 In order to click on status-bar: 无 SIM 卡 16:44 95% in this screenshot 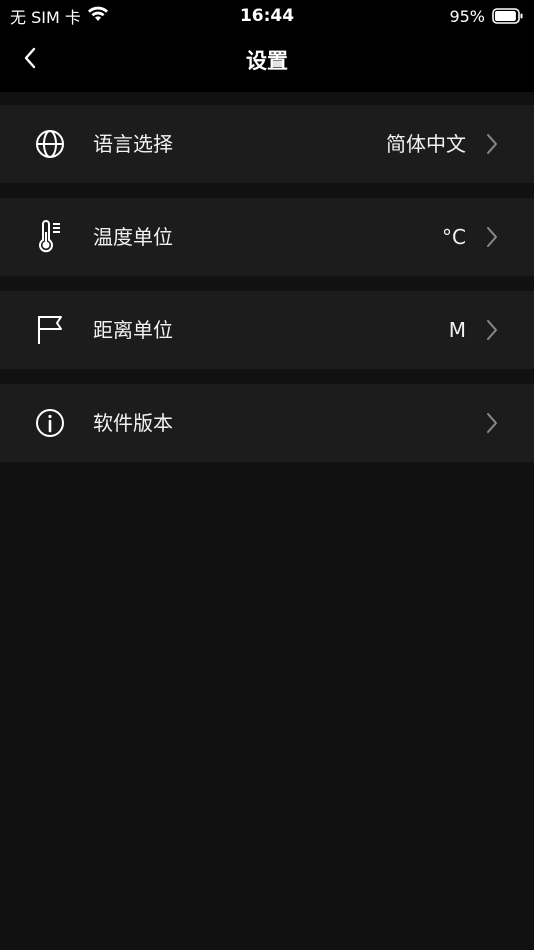, I will do `click(267, 16)`.